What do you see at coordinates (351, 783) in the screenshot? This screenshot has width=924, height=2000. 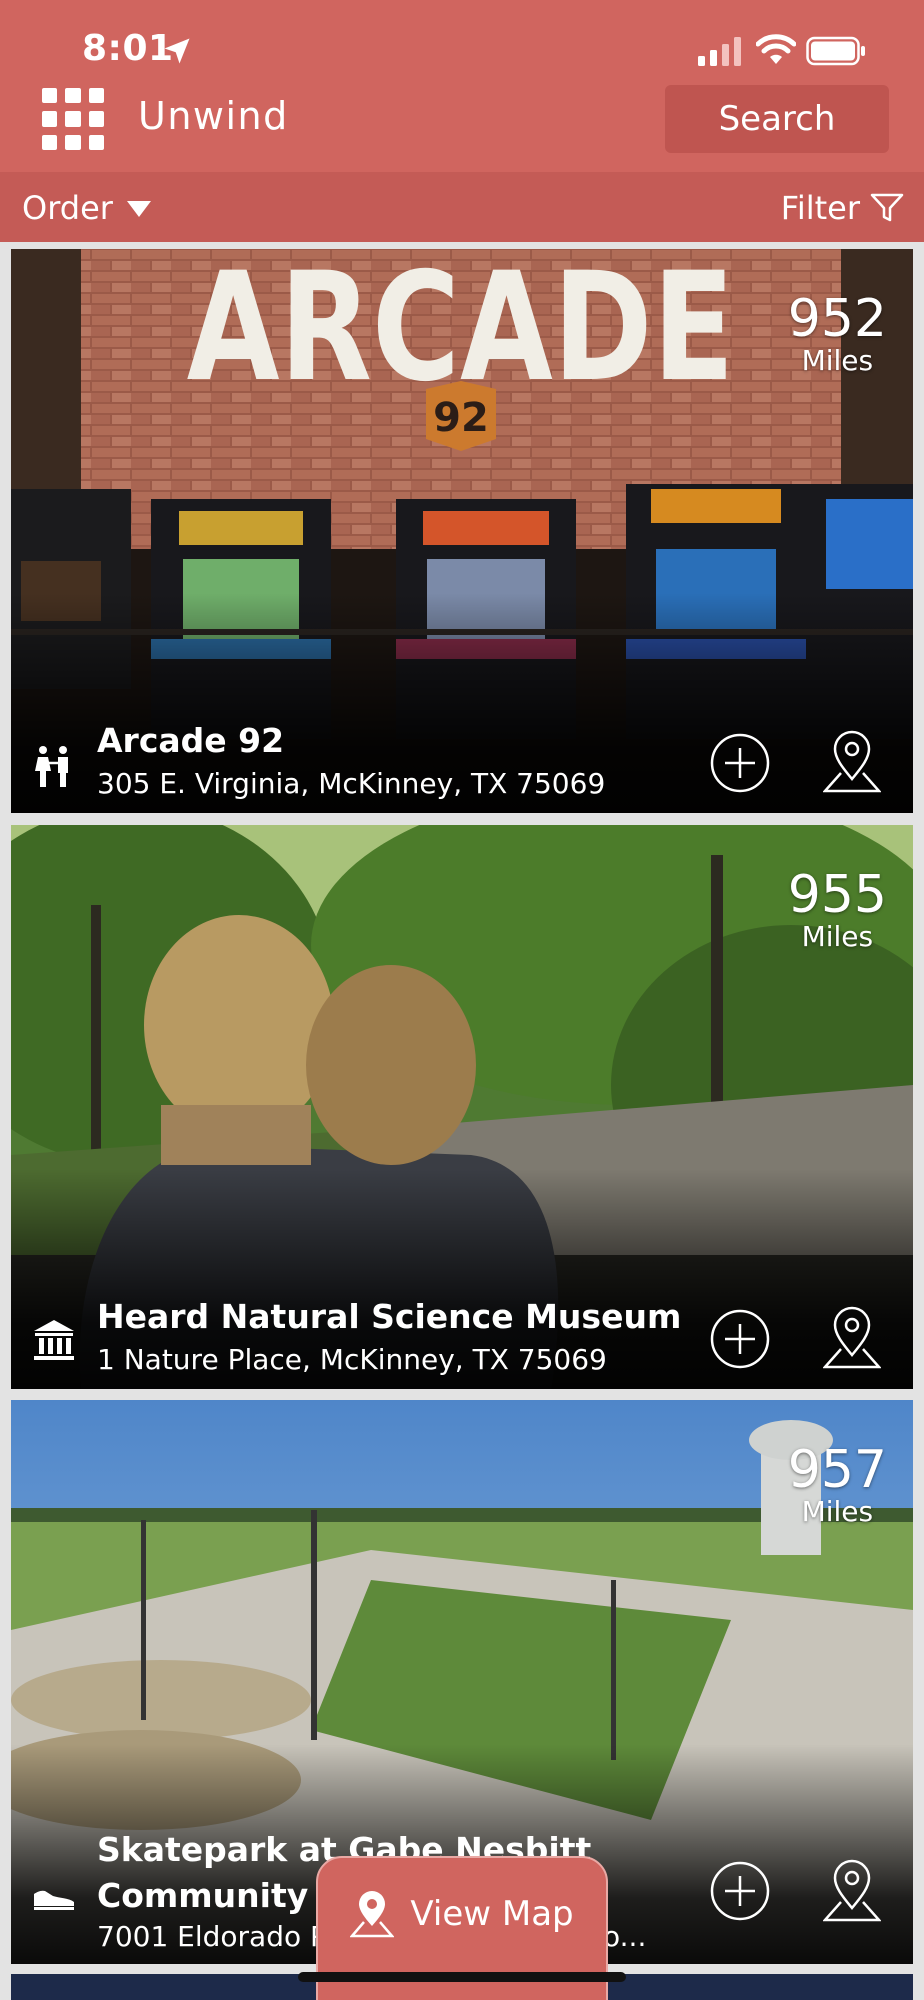 I see `place-address: 305 E. Virginia, McKinney, TX 75069` at bounding box center [351, 783].